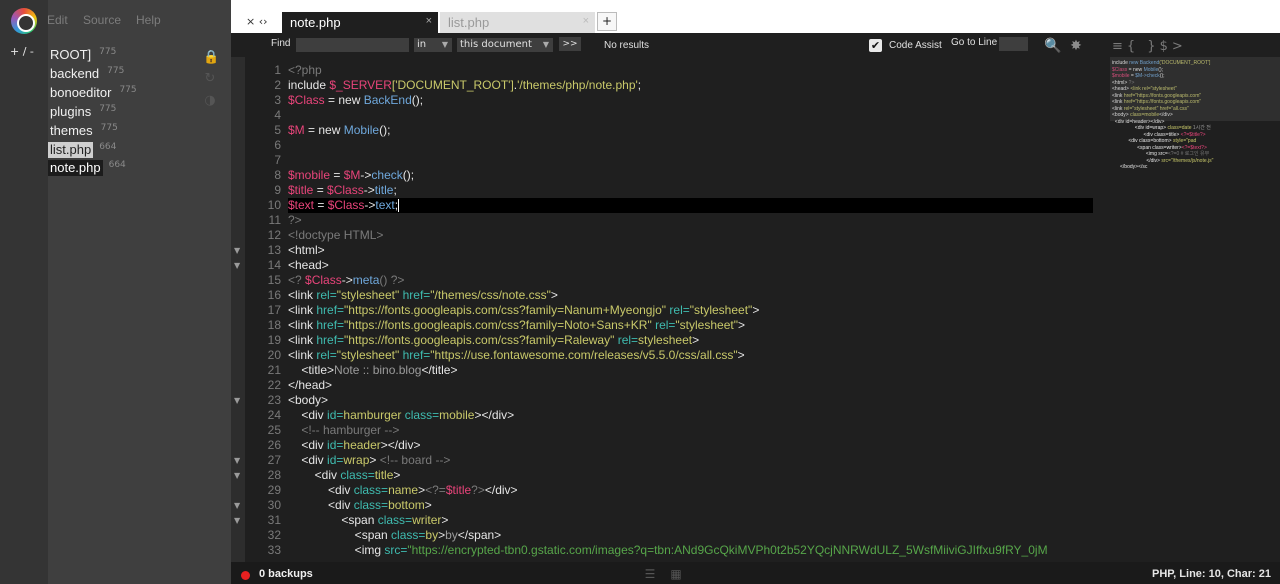  I want to click on scope-select-in: in ▼, so click(433, 45).